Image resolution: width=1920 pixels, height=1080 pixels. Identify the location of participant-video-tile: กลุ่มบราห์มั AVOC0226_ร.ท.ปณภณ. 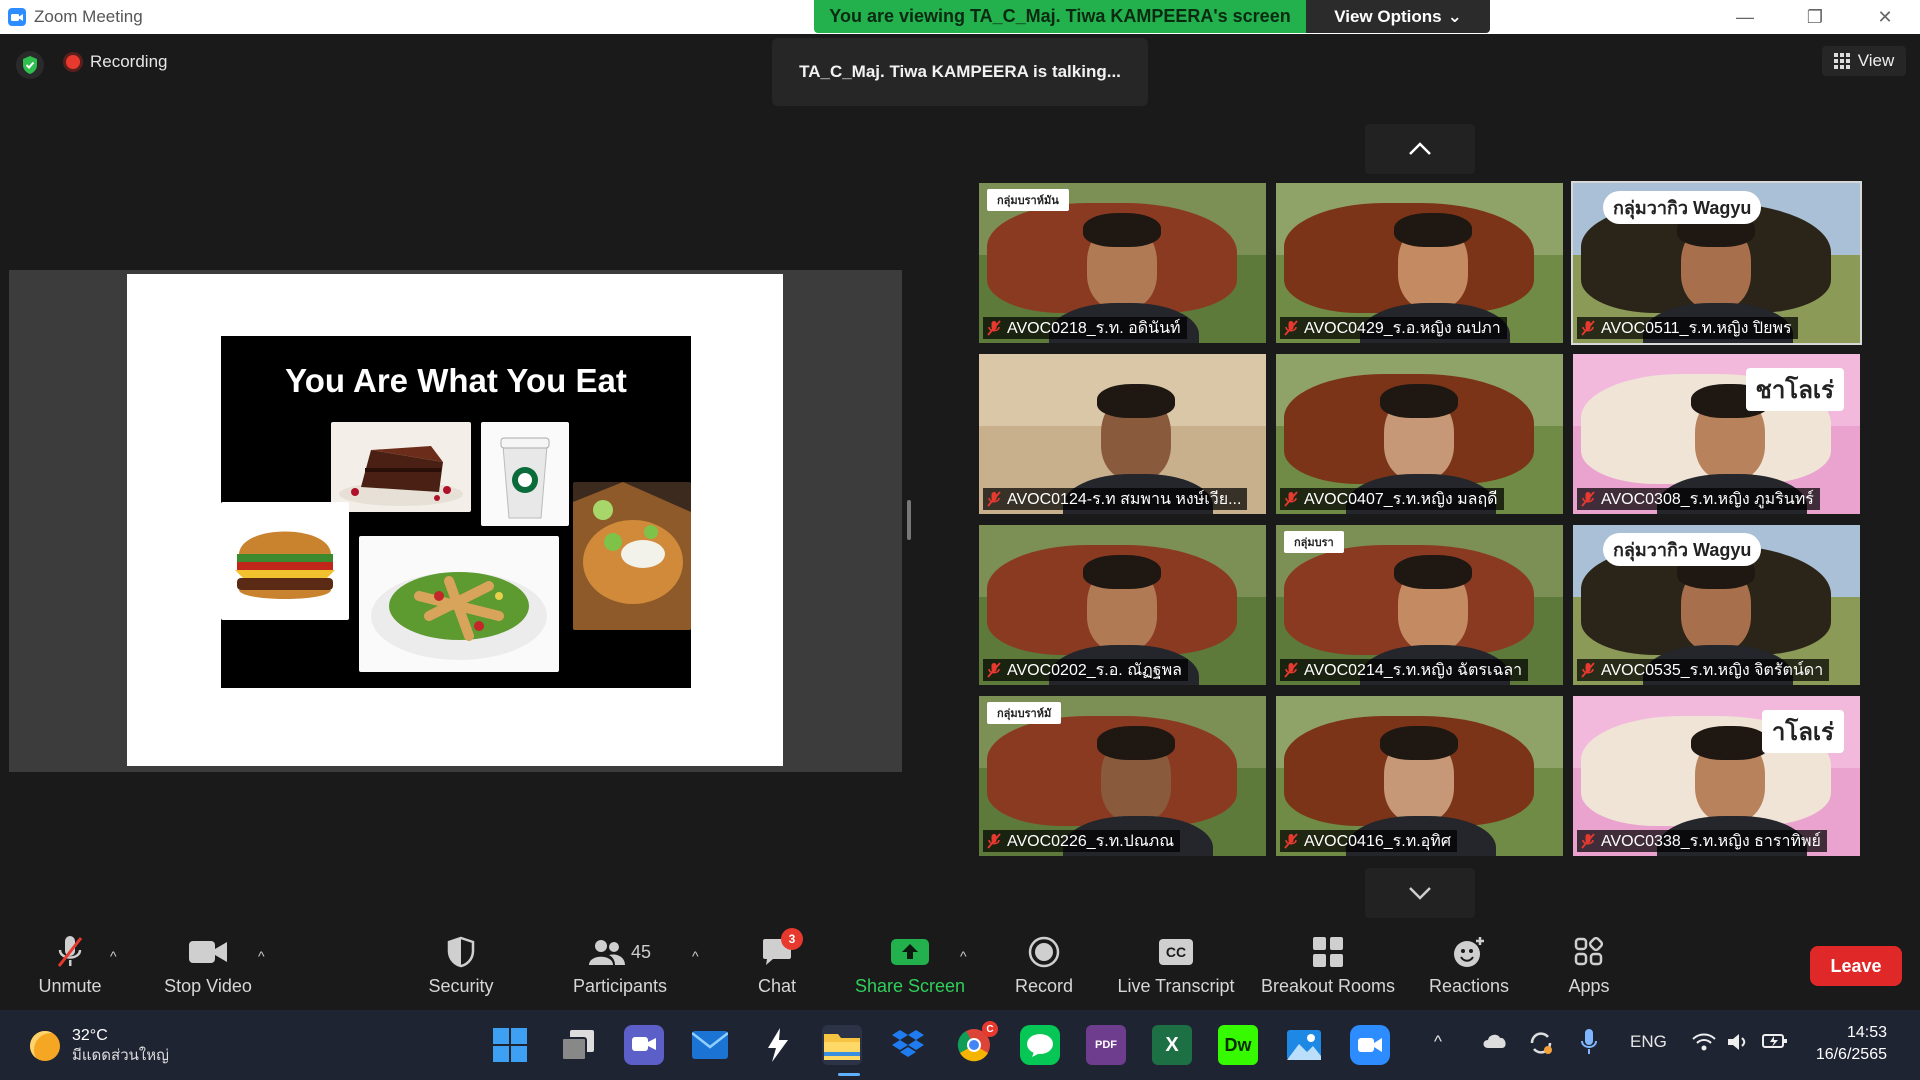
(1122, 776).